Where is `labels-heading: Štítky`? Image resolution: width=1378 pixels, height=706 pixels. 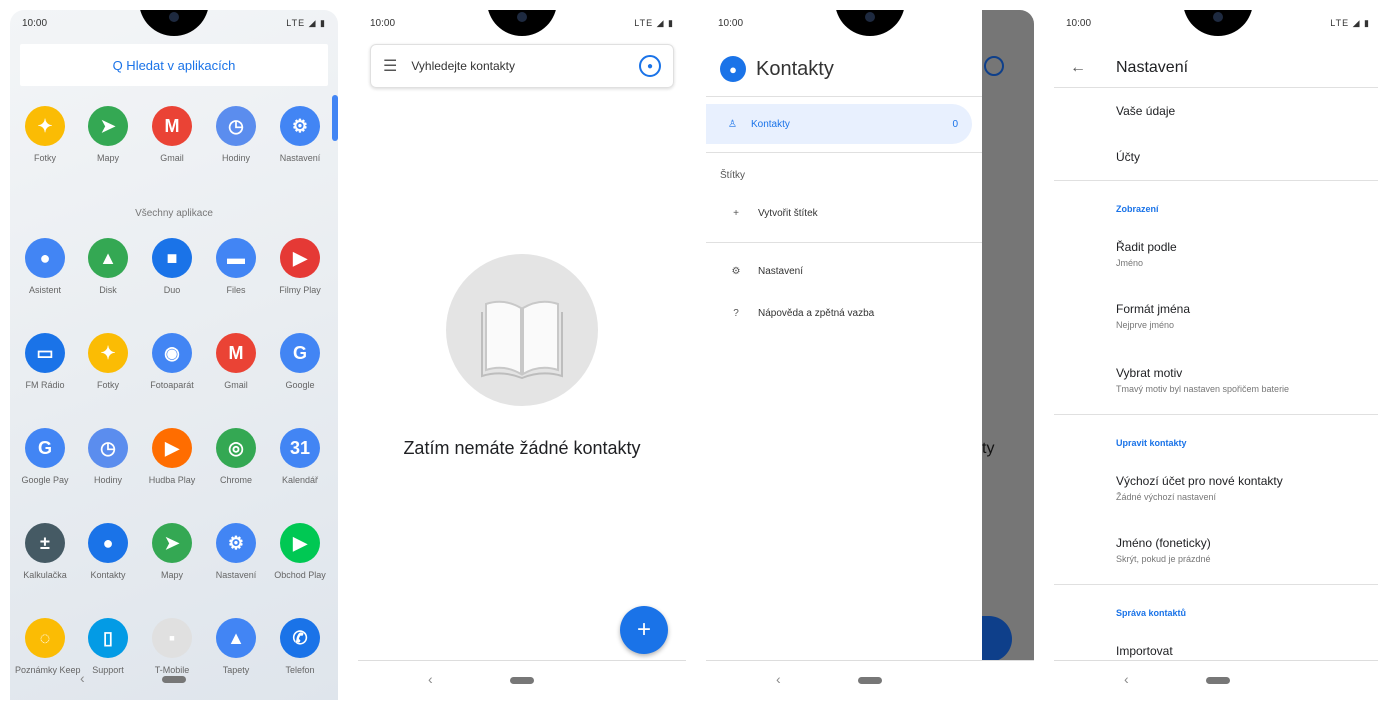 labels-heading: Štítky is located at coordinates (733, 175).